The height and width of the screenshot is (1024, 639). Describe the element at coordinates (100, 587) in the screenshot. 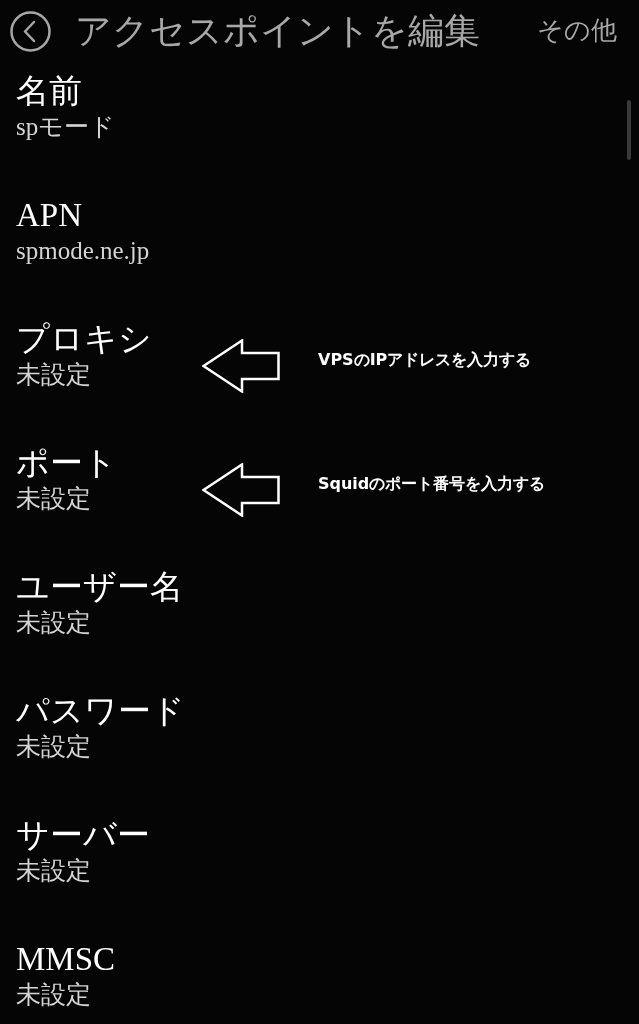

I see `setting-title: ユーザー名` at that location.